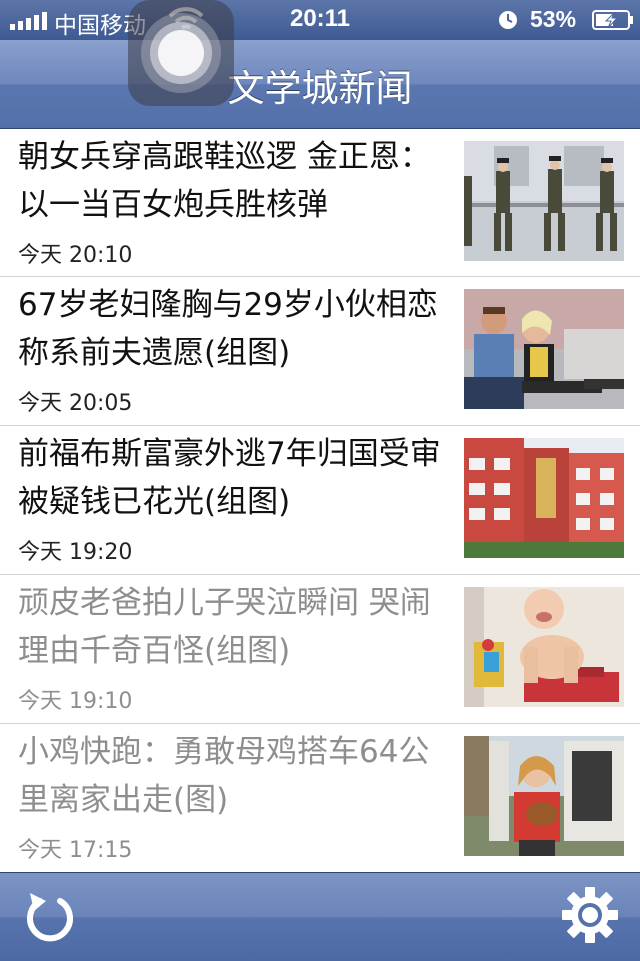  I want to click on bottom-toolbar, so click(320, 916).